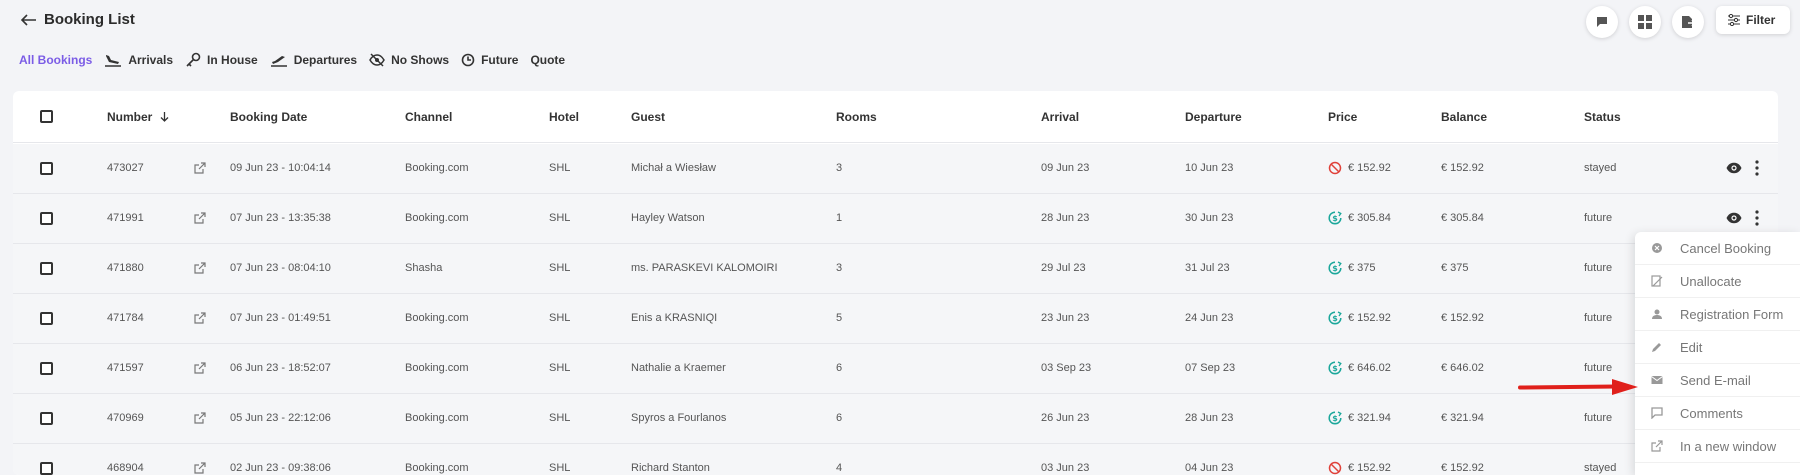 The image size is (1800, 475). I want to click on menu-item-in-a-new-window: In a new window, so click(1717, 446).